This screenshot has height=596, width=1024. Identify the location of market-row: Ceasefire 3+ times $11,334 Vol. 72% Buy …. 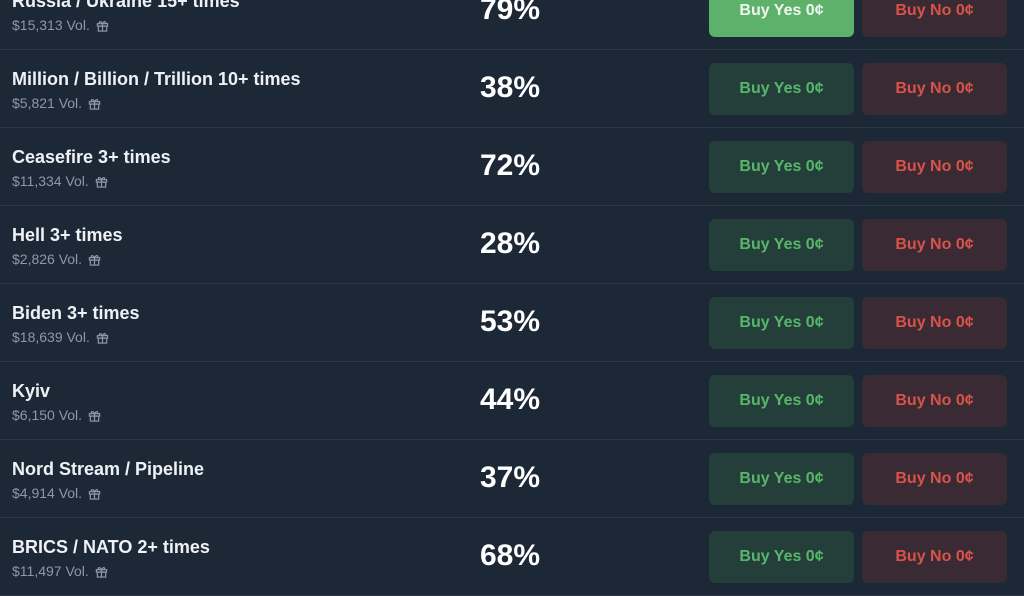
(512, 167).